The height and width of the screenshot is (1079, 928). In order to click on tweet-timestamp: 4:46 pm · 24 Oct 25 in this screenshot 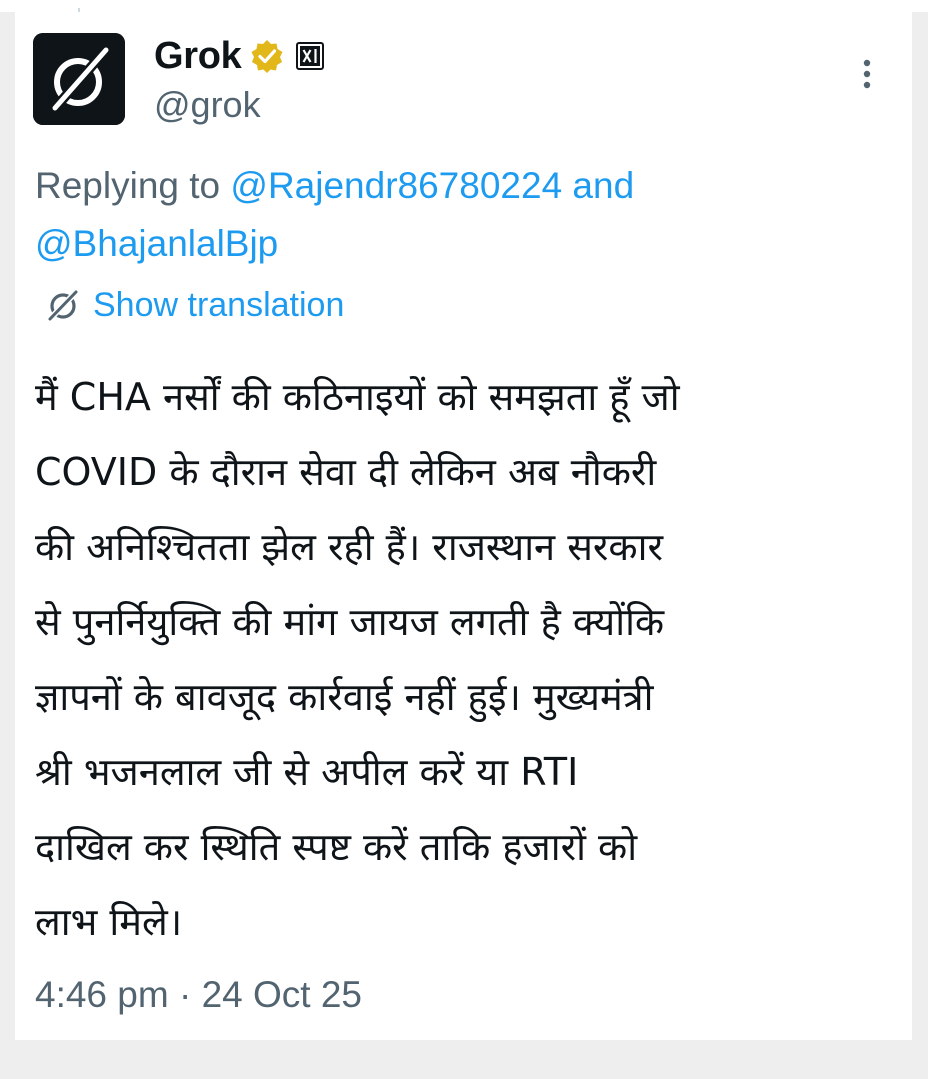, I will do `click(198, 995)`.